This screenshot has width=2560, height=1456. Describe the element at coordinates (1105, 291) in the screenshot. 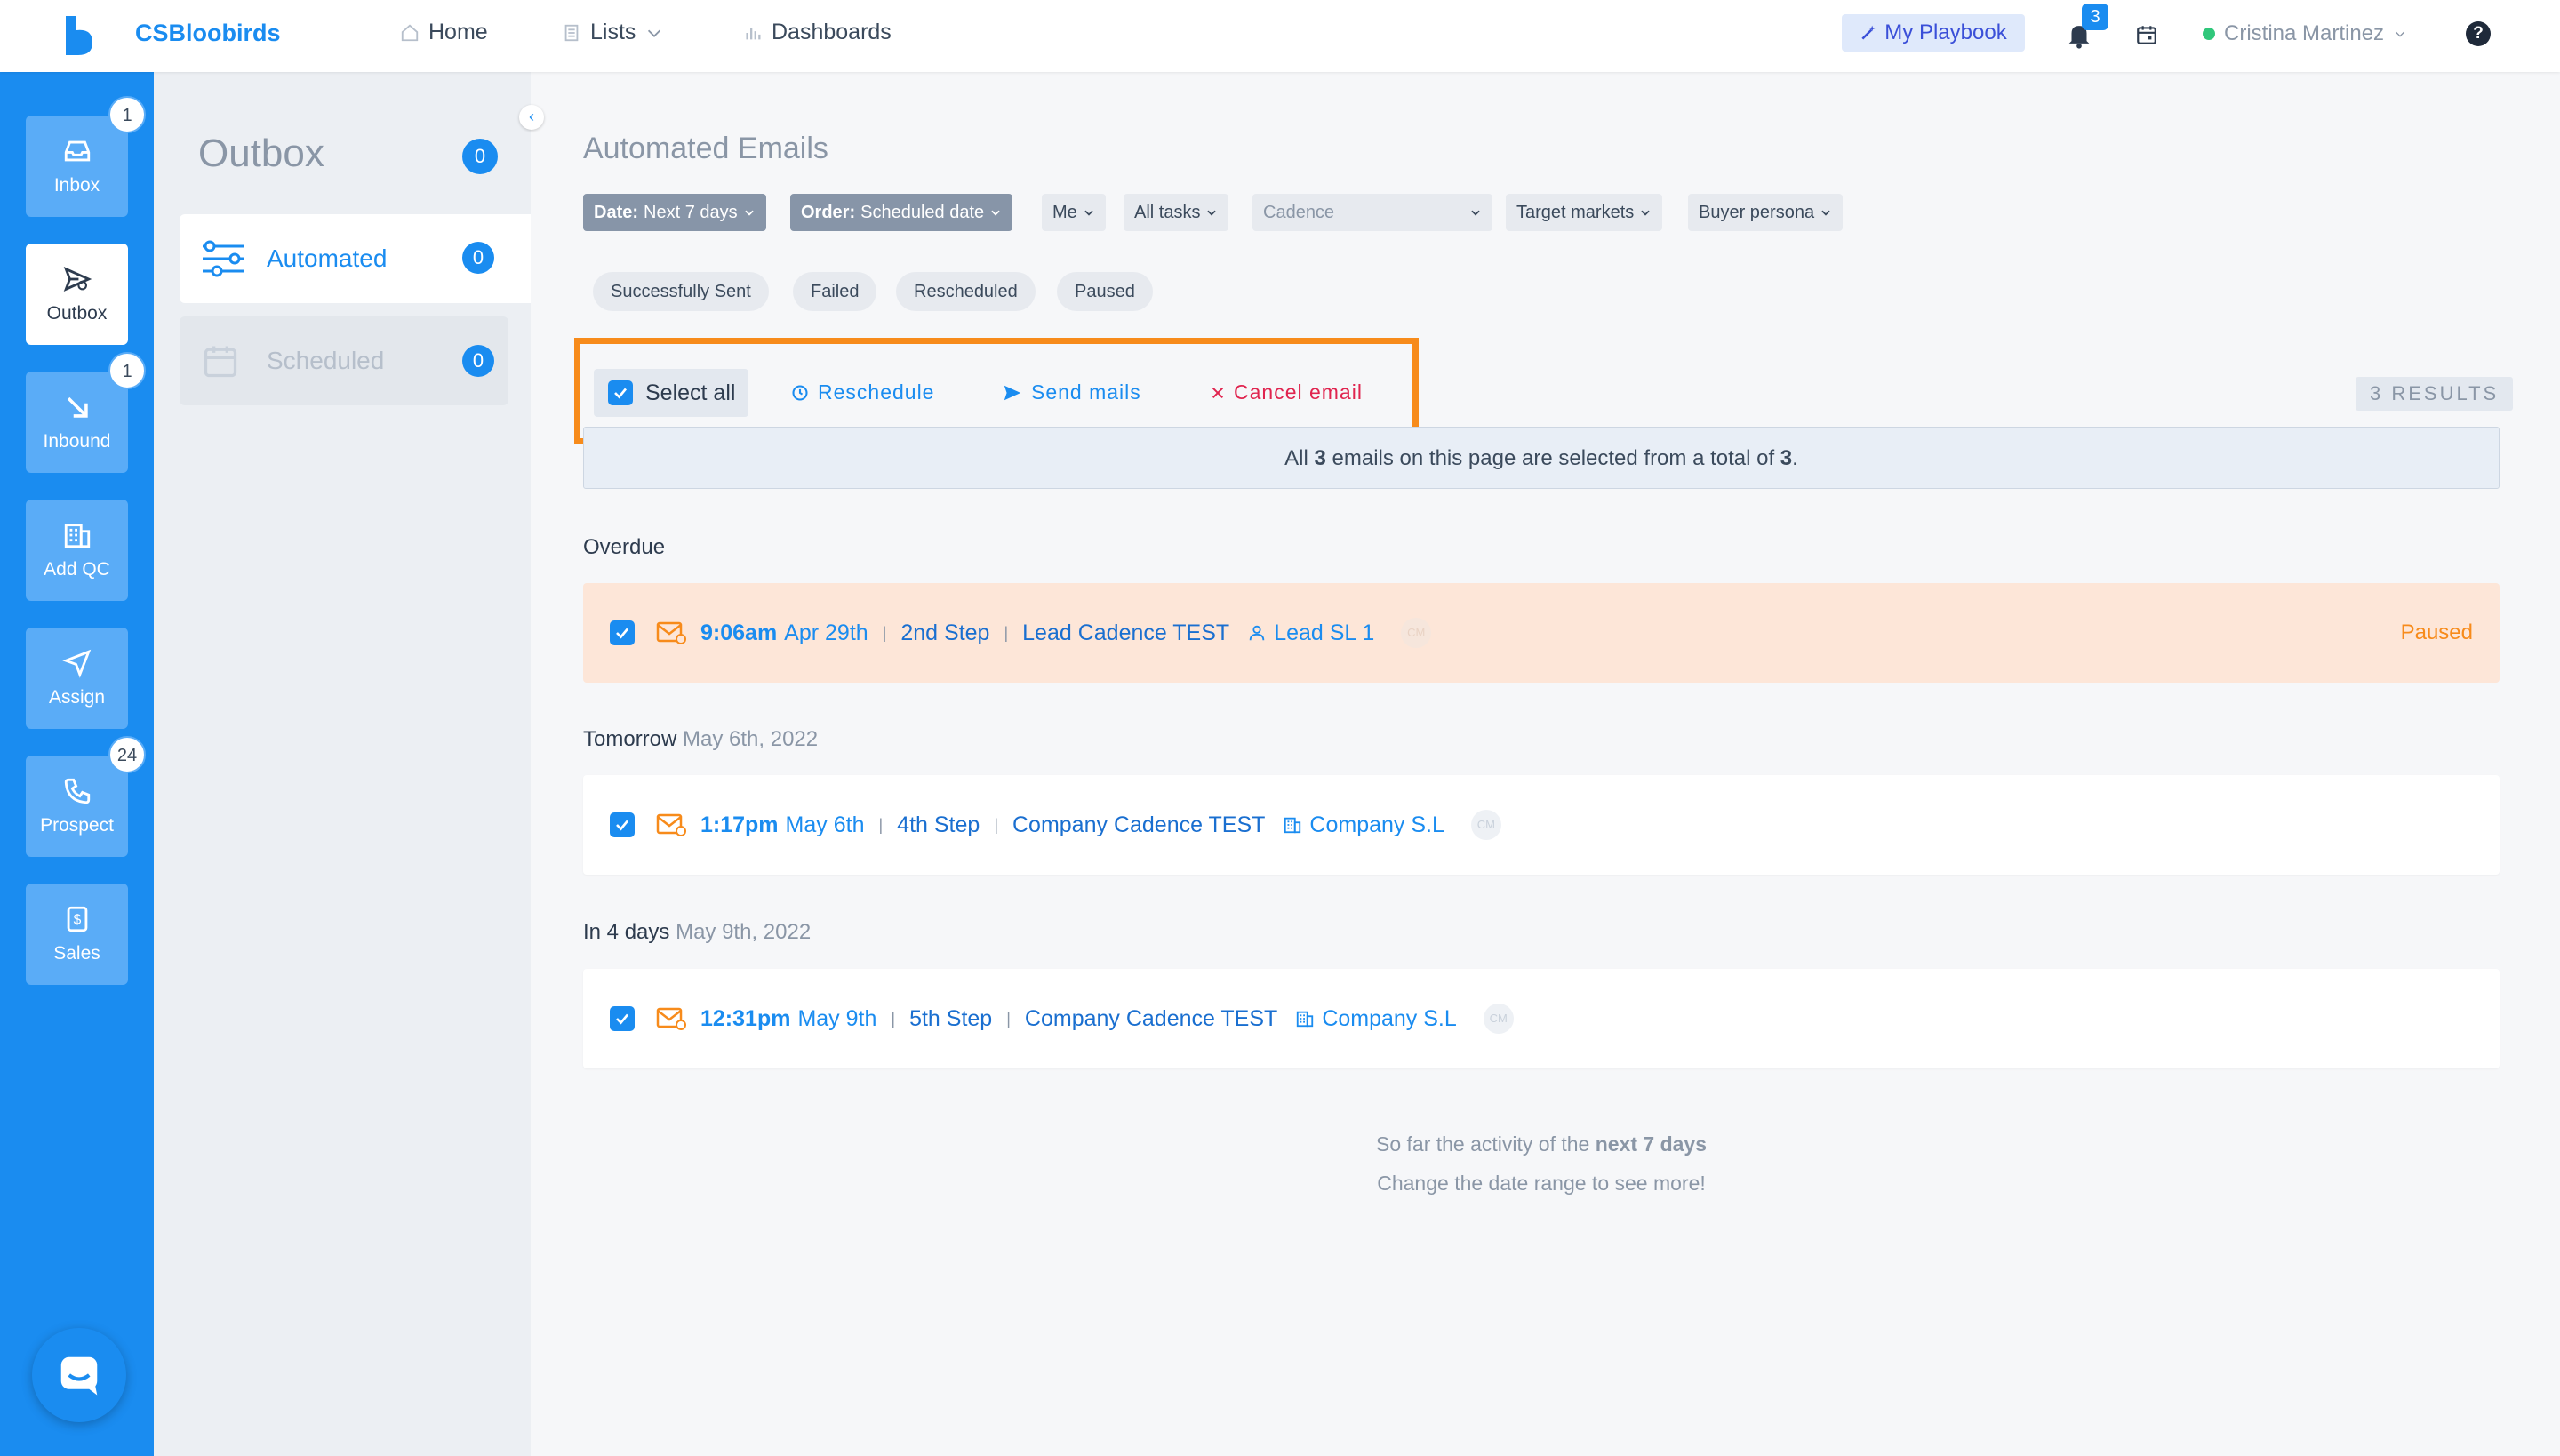

I see `chip-paused: Paused` at that location.